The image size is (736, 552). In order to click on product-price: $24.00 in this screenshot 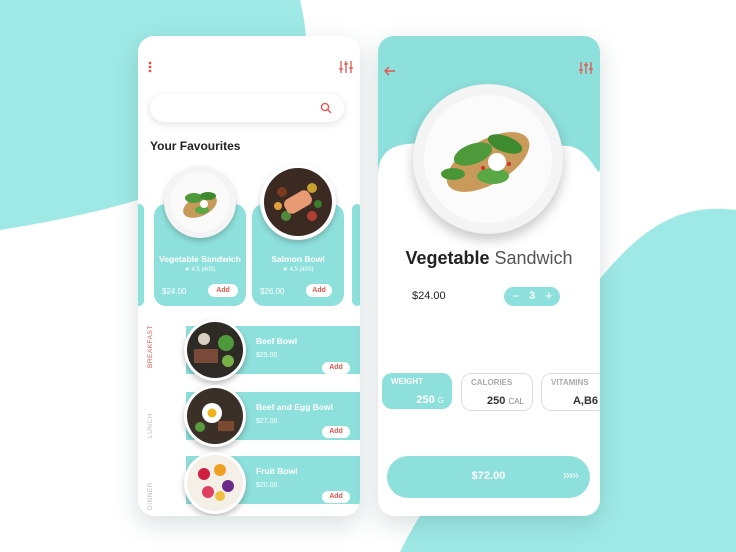, I will do `click(429, 296)`.